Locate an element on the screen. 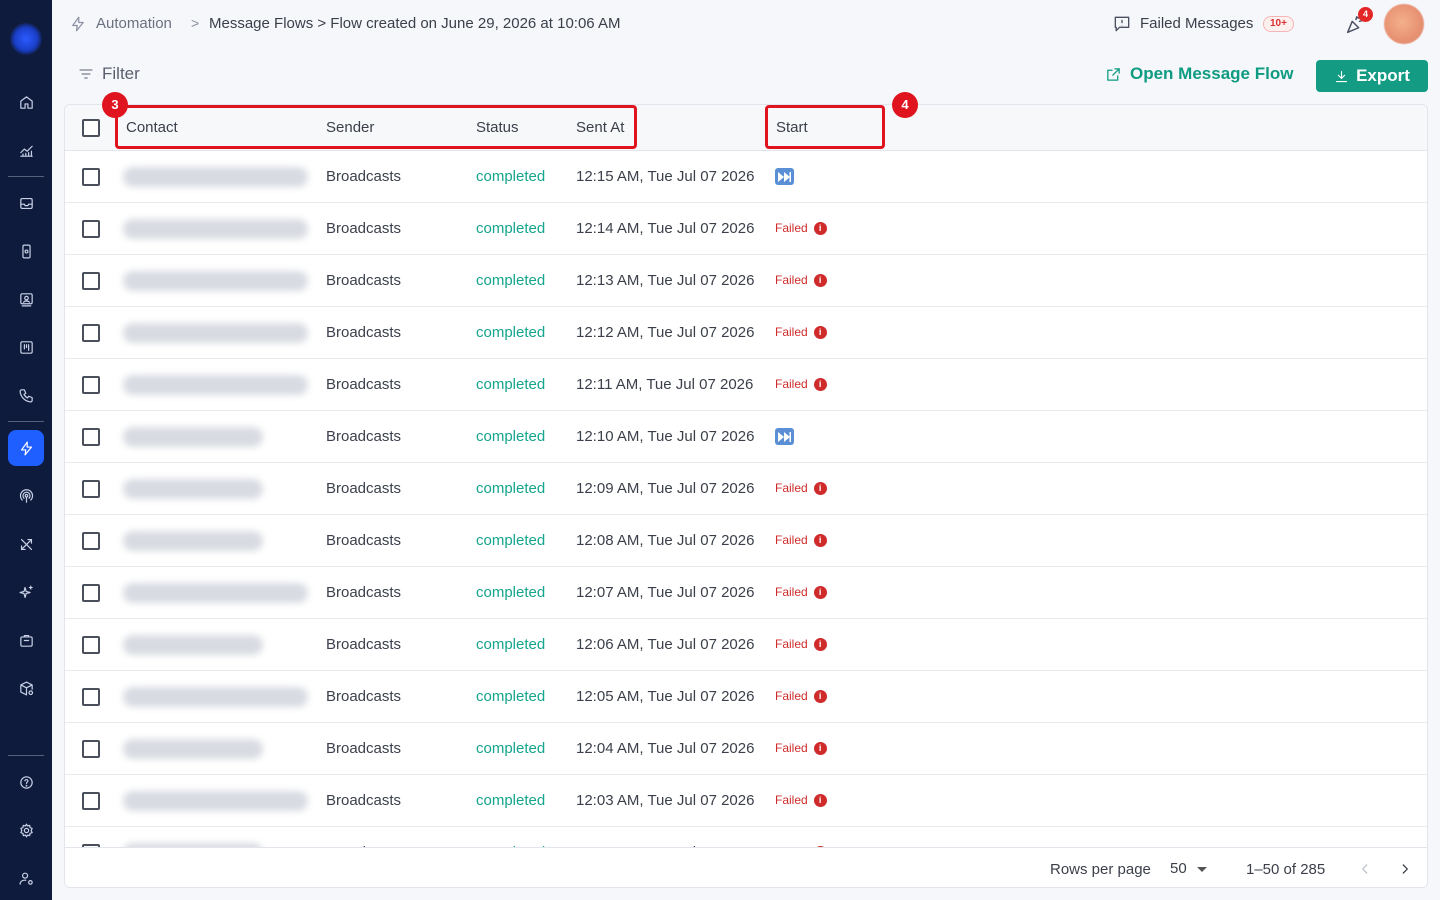  column-header-status: Status is located at coordinates (497, 127).